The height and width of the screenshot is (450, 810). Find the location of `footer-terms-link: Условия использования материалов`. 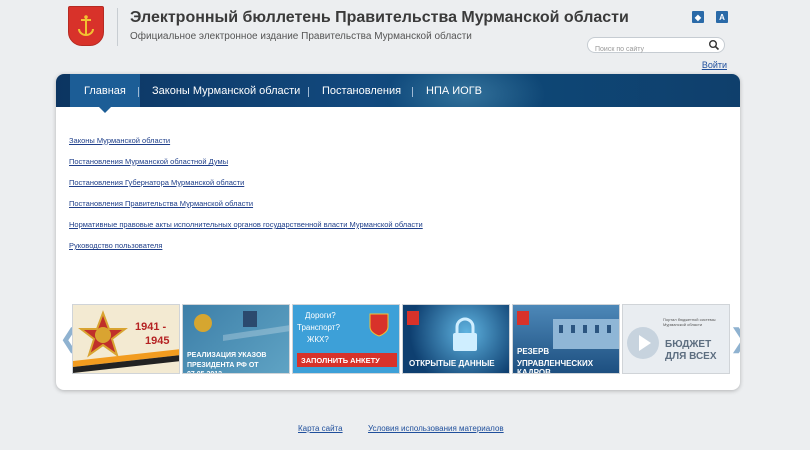

footer-terms-link: Условия использования материалов is located at coordinates (436, 428).